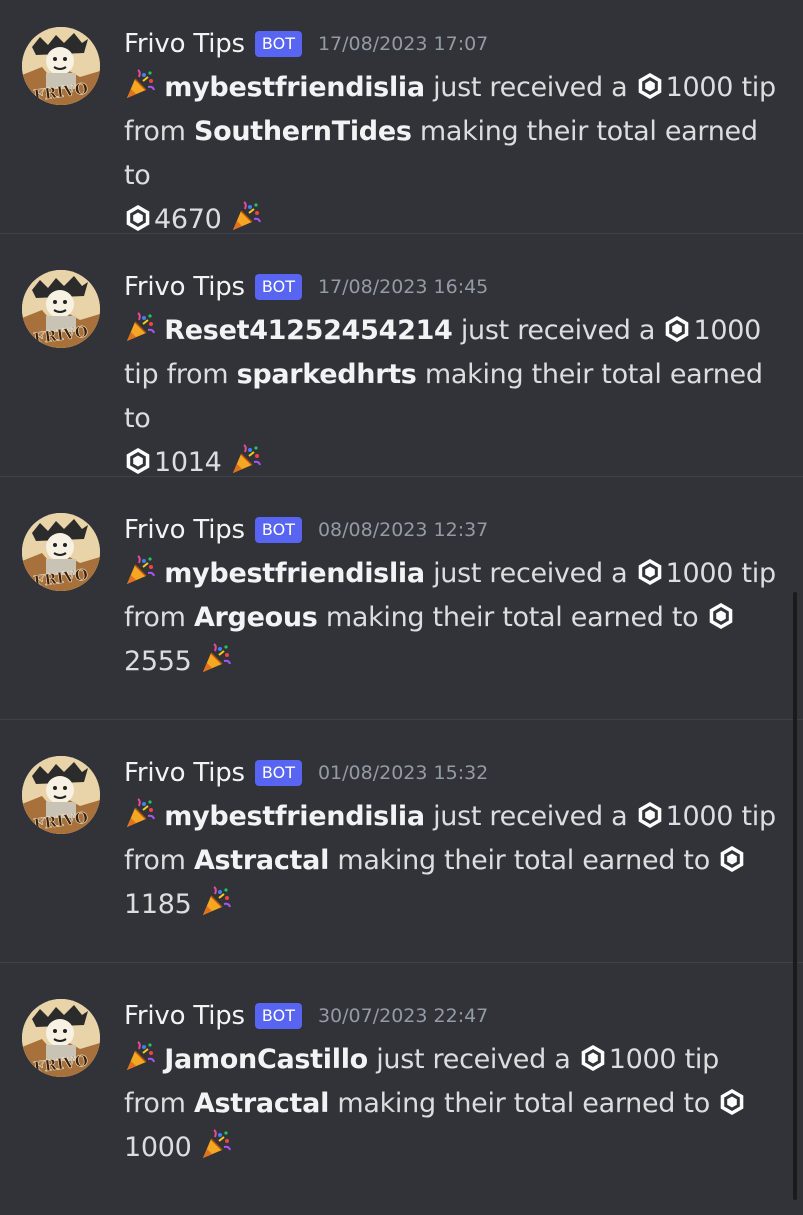  What do you see at coordinates (158, 1147) in the screenshot?
I see `total-earned: 1000` at bounding box center [158, 1147].